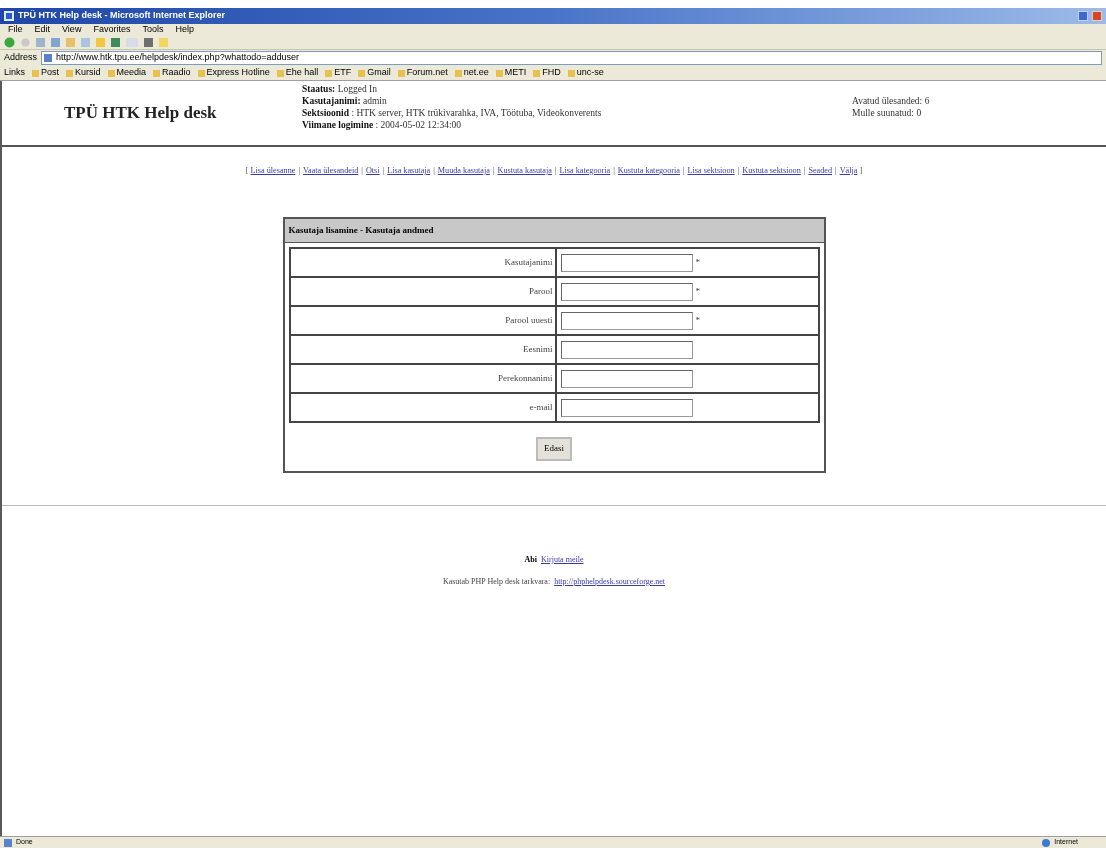  Describe the element at coordinates (427, 73) in the screenshot. I see `link-item: Forum.net` at that location.